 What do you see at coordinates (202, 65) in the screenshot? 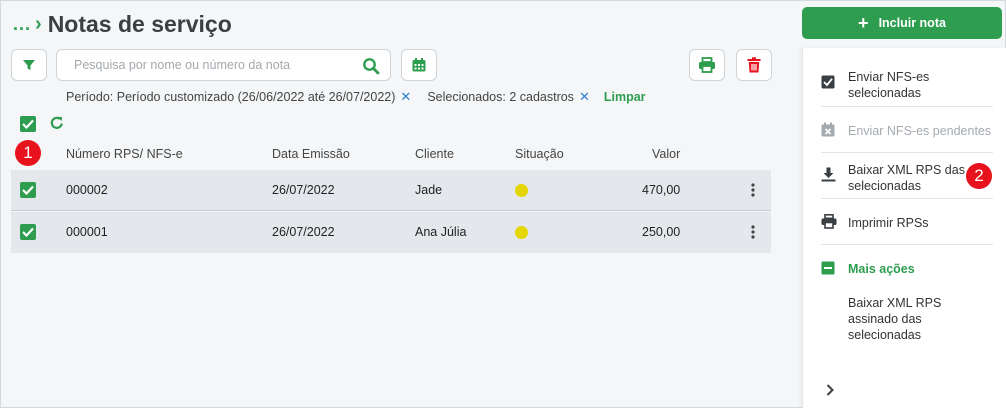
I see `search-input` at bounding box center [202, 65].